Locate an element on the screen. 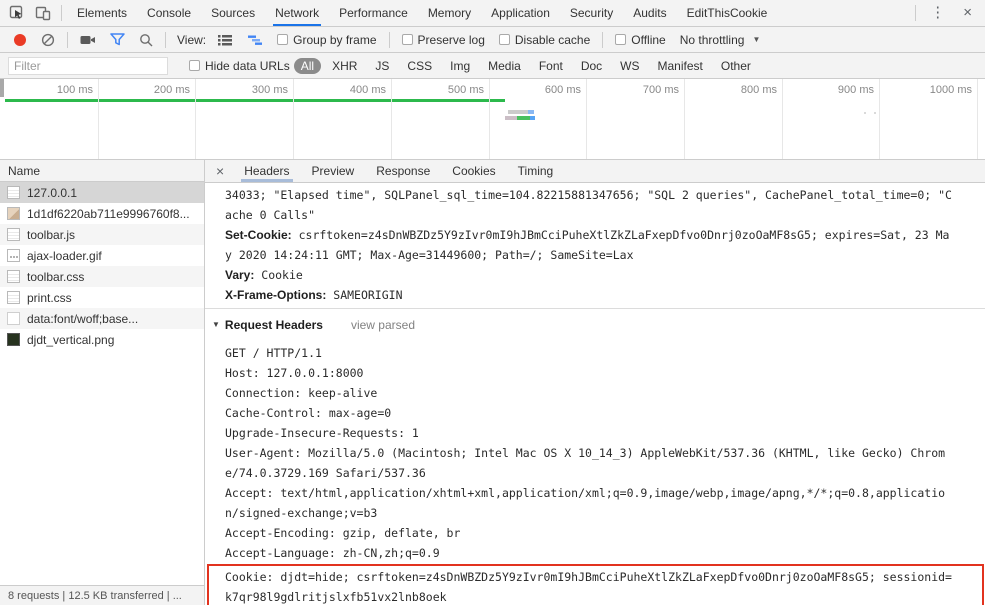 This screenshot has width=985, height=605. name-column-header: Name is located at coordinates (102, 171).